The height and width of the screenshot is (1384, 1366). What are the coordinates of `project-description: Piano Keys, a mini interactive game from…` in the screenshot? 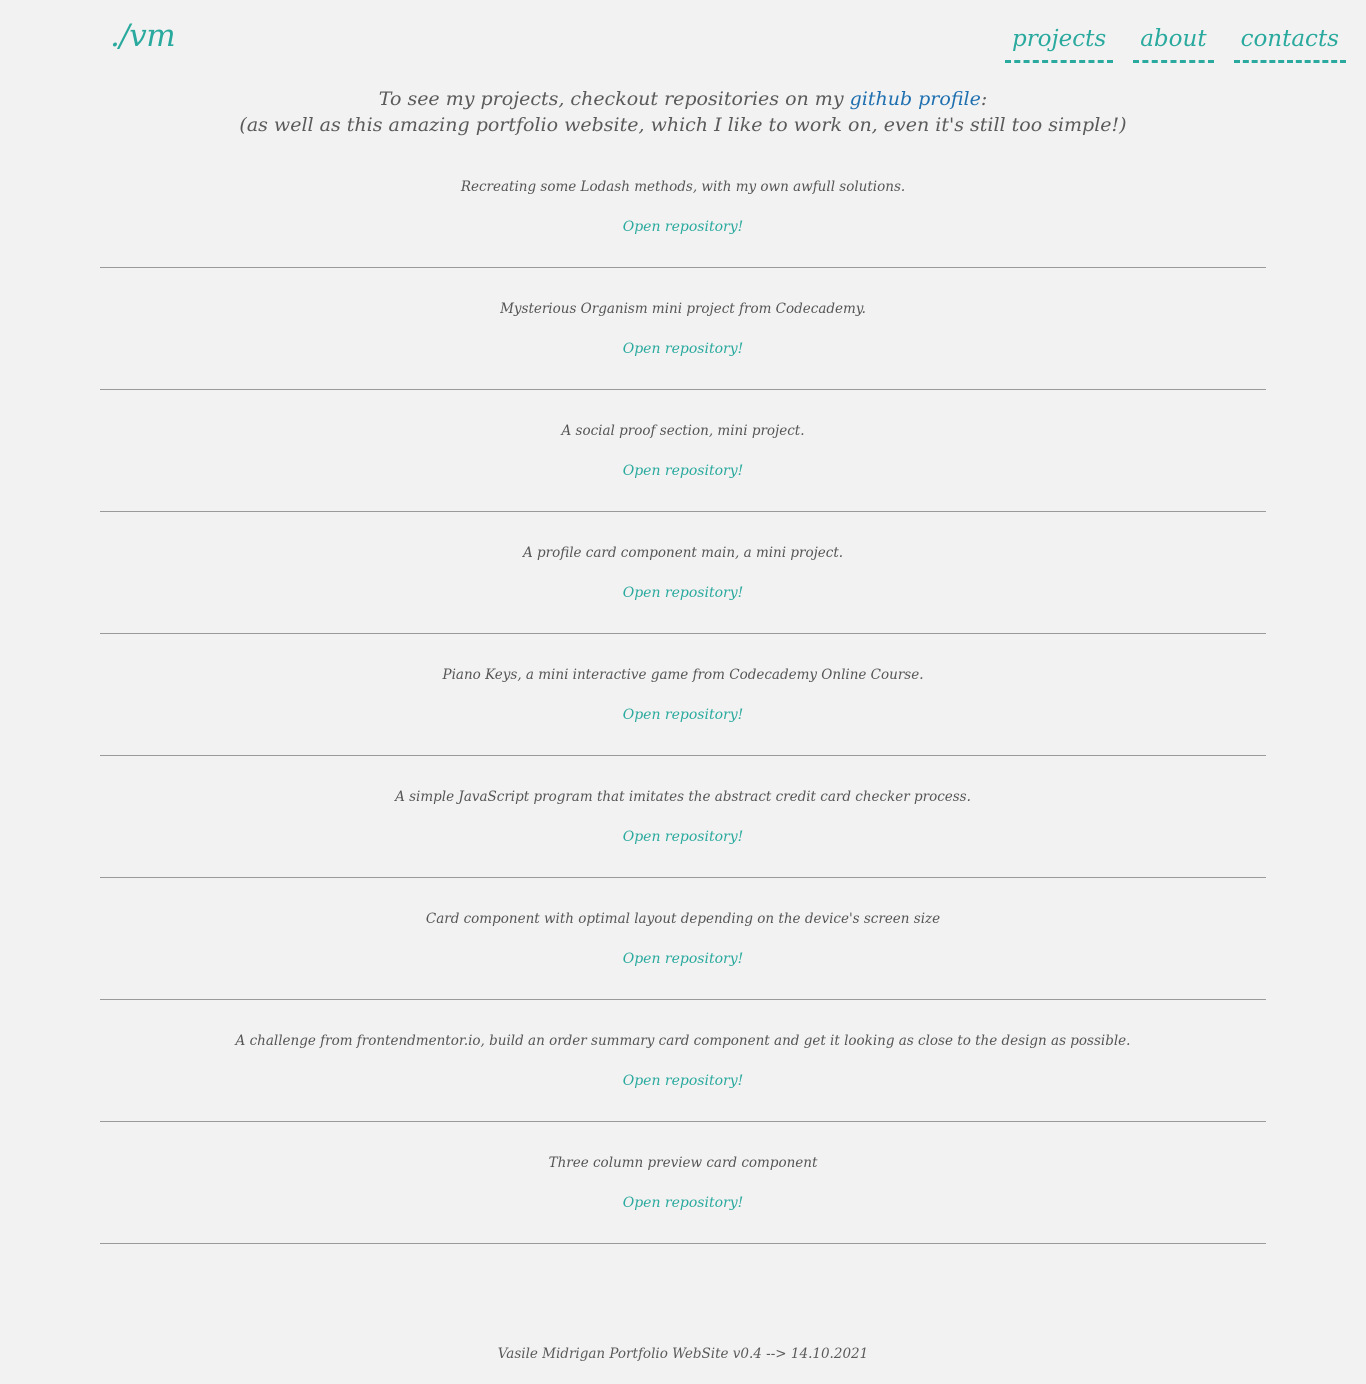 It's located at (683, 675).